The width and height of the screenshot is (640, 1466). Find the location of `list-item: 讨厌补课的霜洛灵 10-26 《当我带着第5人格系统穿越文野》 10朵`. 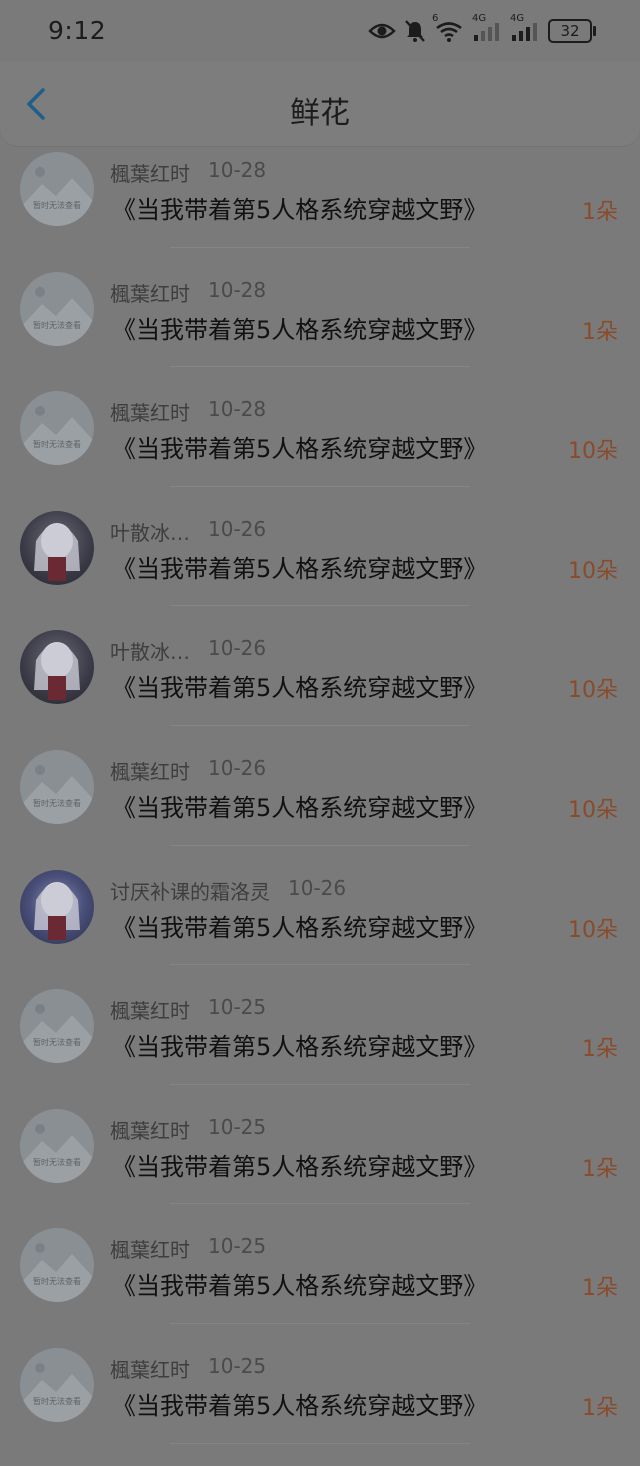

list-item: 讨厌补课的霜洛灵 10-26 《当我带着第5人格系统穿越文野》 10朵 is located at coordinates (320, 928).